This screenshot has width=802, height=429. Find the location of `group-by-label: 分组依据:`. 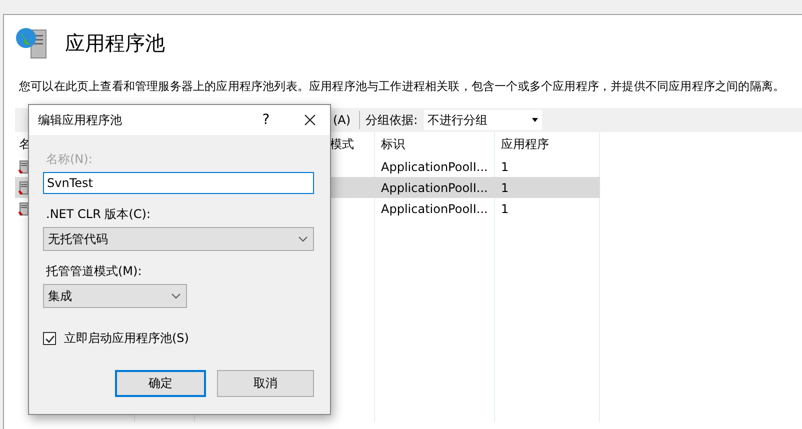

group-by-label: 分组依据: is located at coordinates (392, 120).